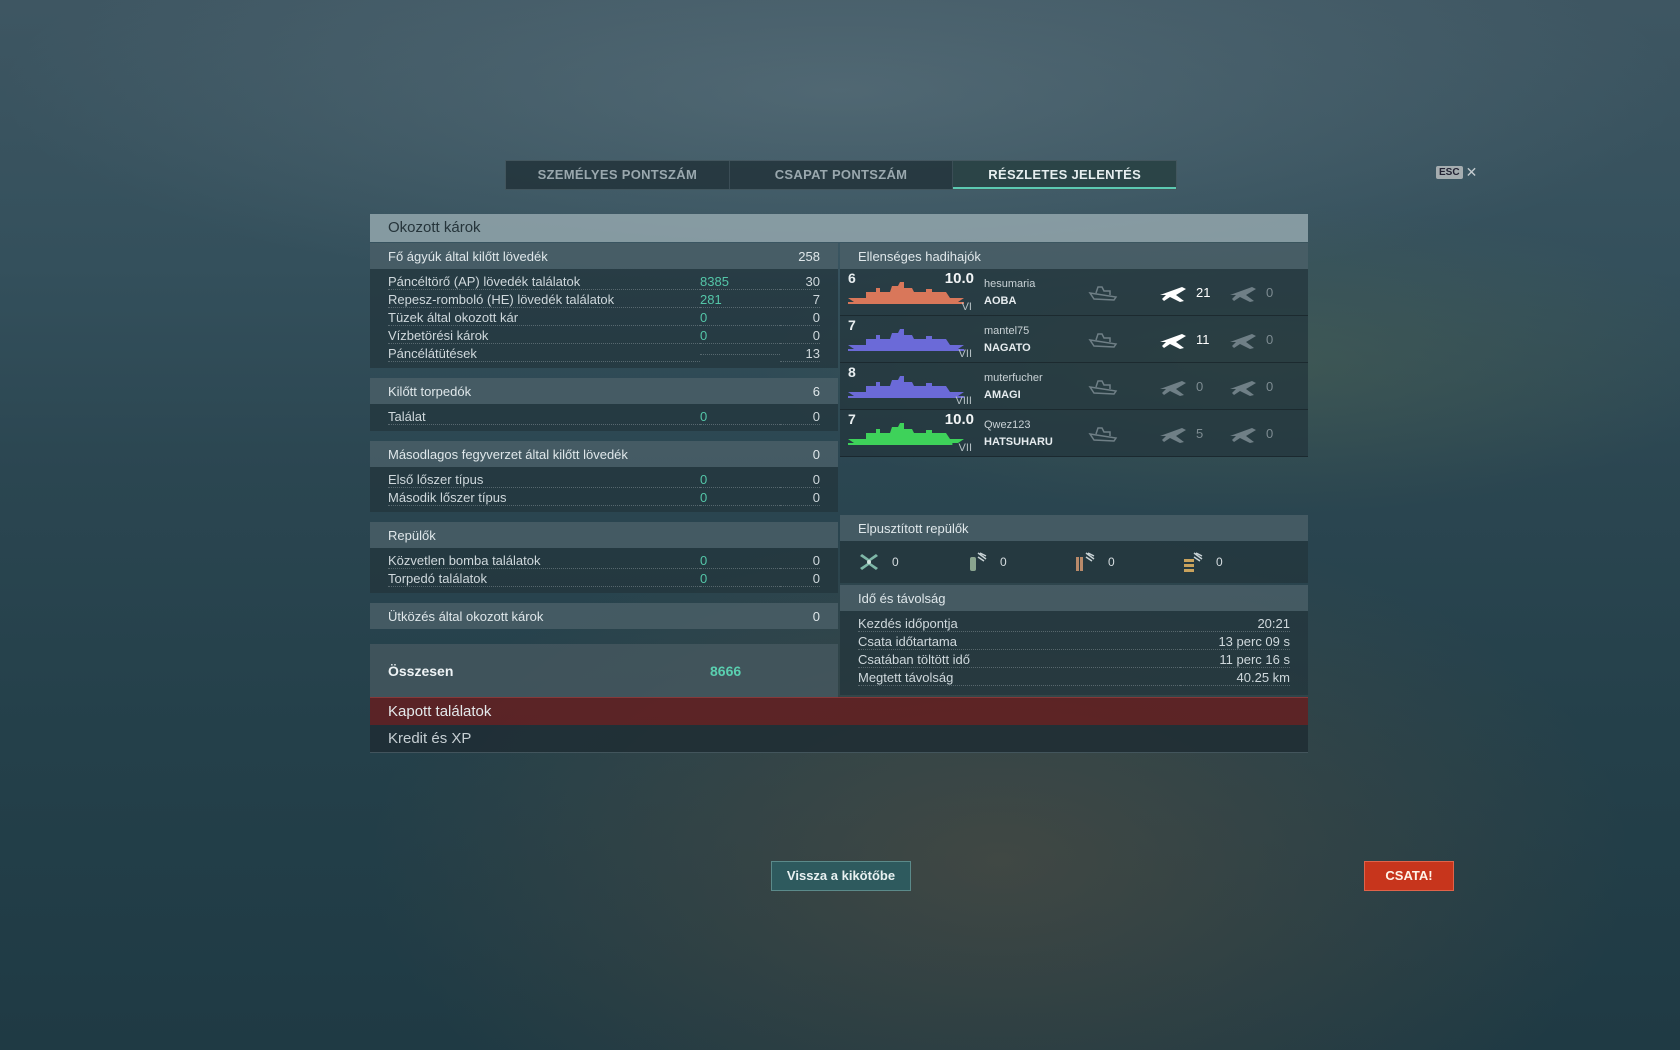  I want to click on ship-silhouette: 7 10.0 VII, so click(910, 433).